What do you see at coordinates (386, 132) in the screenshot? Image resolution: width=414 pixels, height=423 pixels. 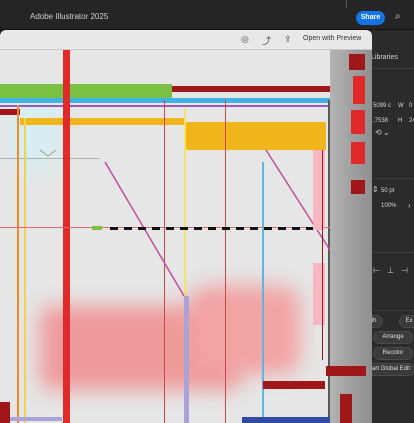 I see `chevron-down-icon: ⌄` at bounding box center [386, 132].